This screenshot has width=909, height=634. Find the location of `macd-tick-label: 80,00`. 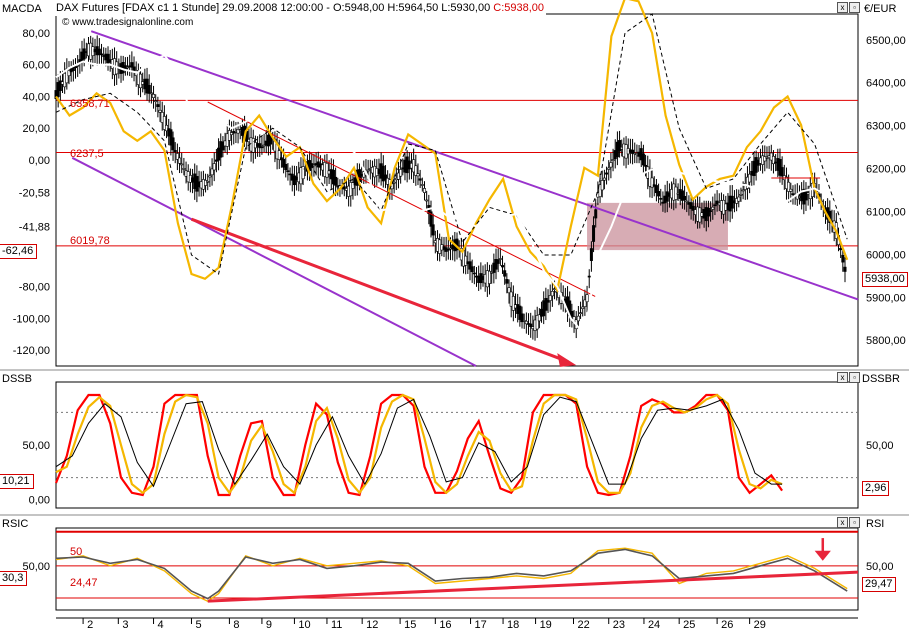

macd-tick-label: 80,00 is located at coordinates (36, 34).